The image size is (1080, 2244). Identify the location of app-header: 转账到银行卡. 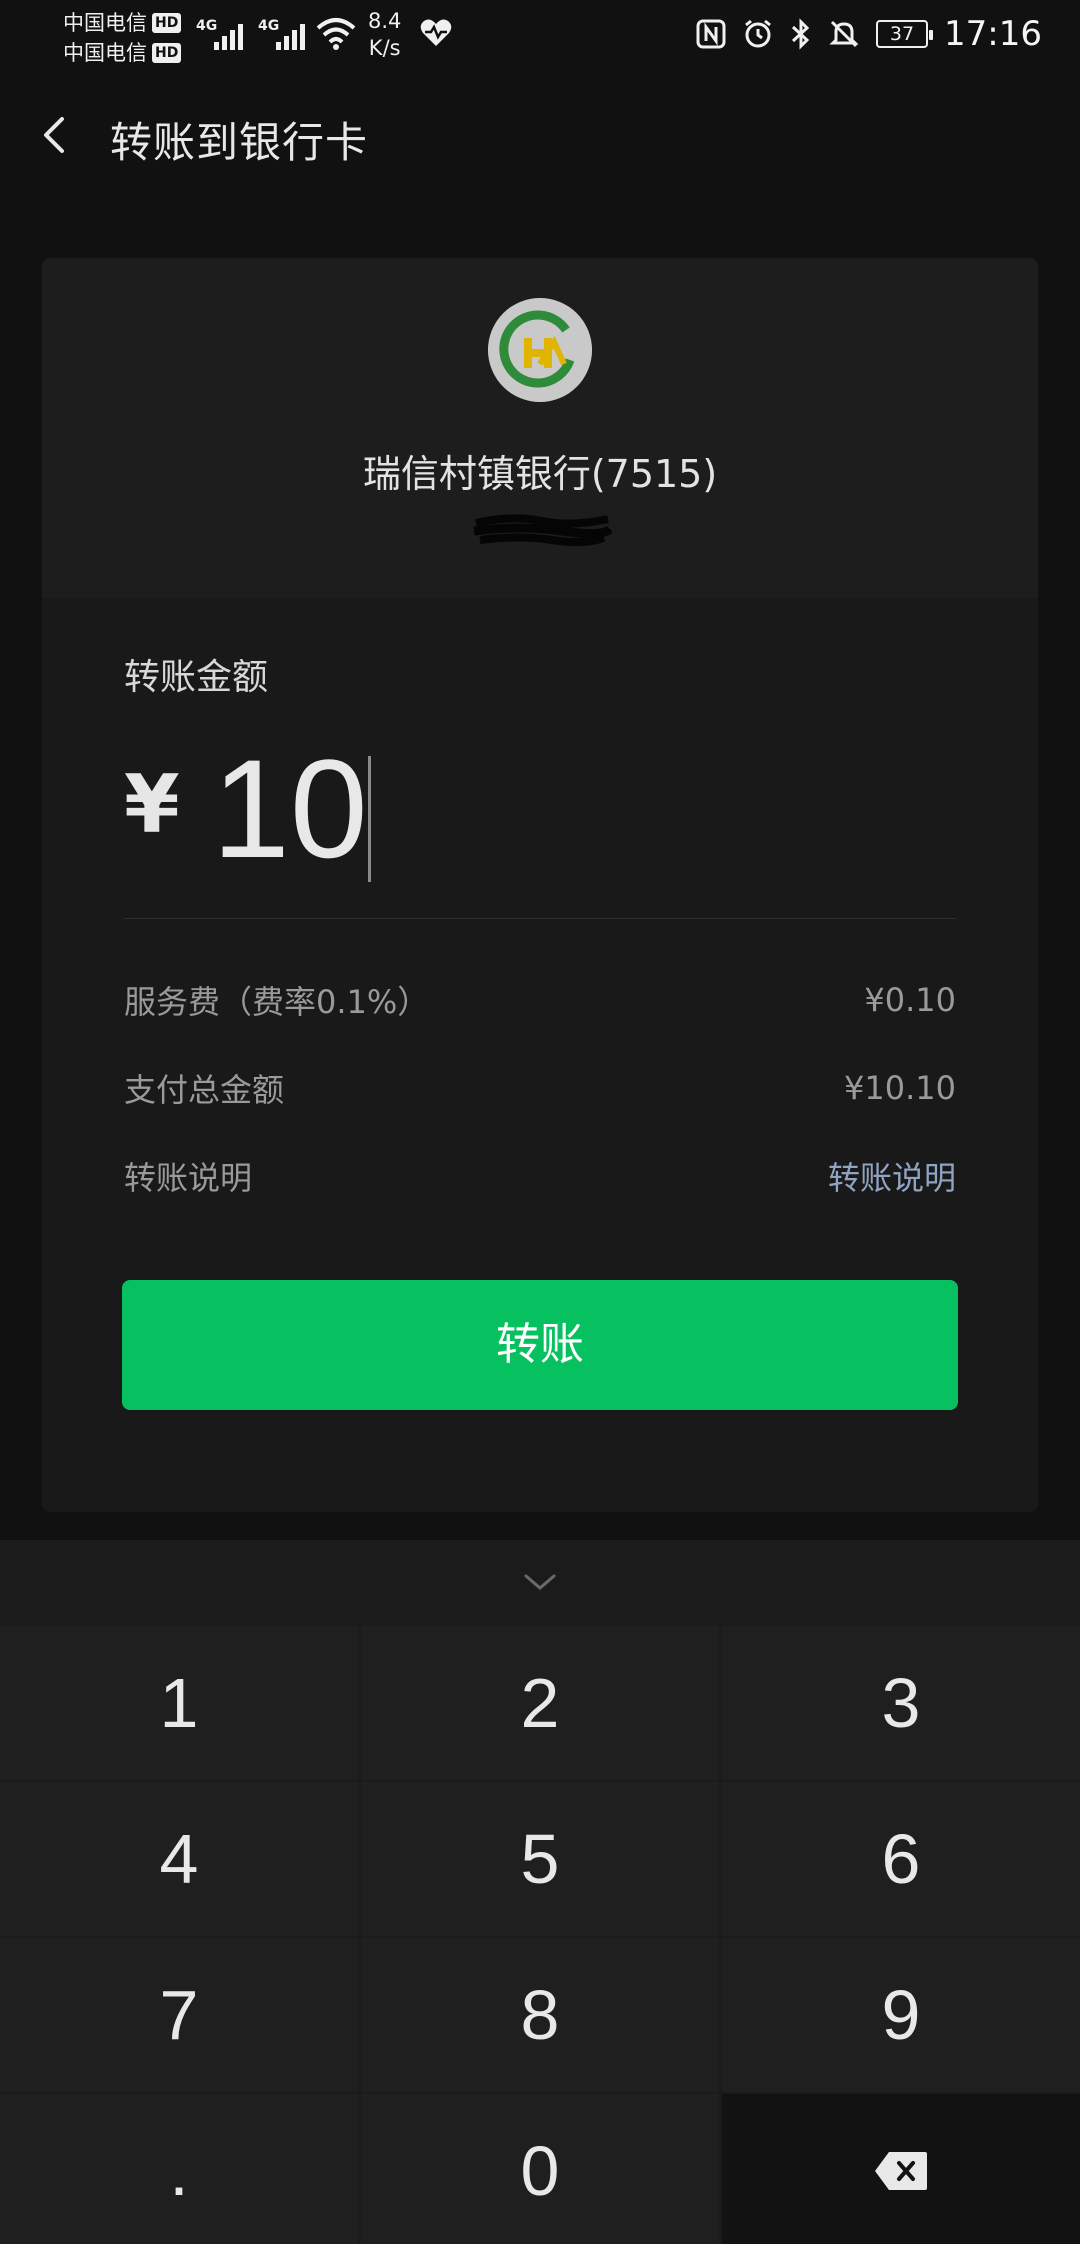
(540, 140).